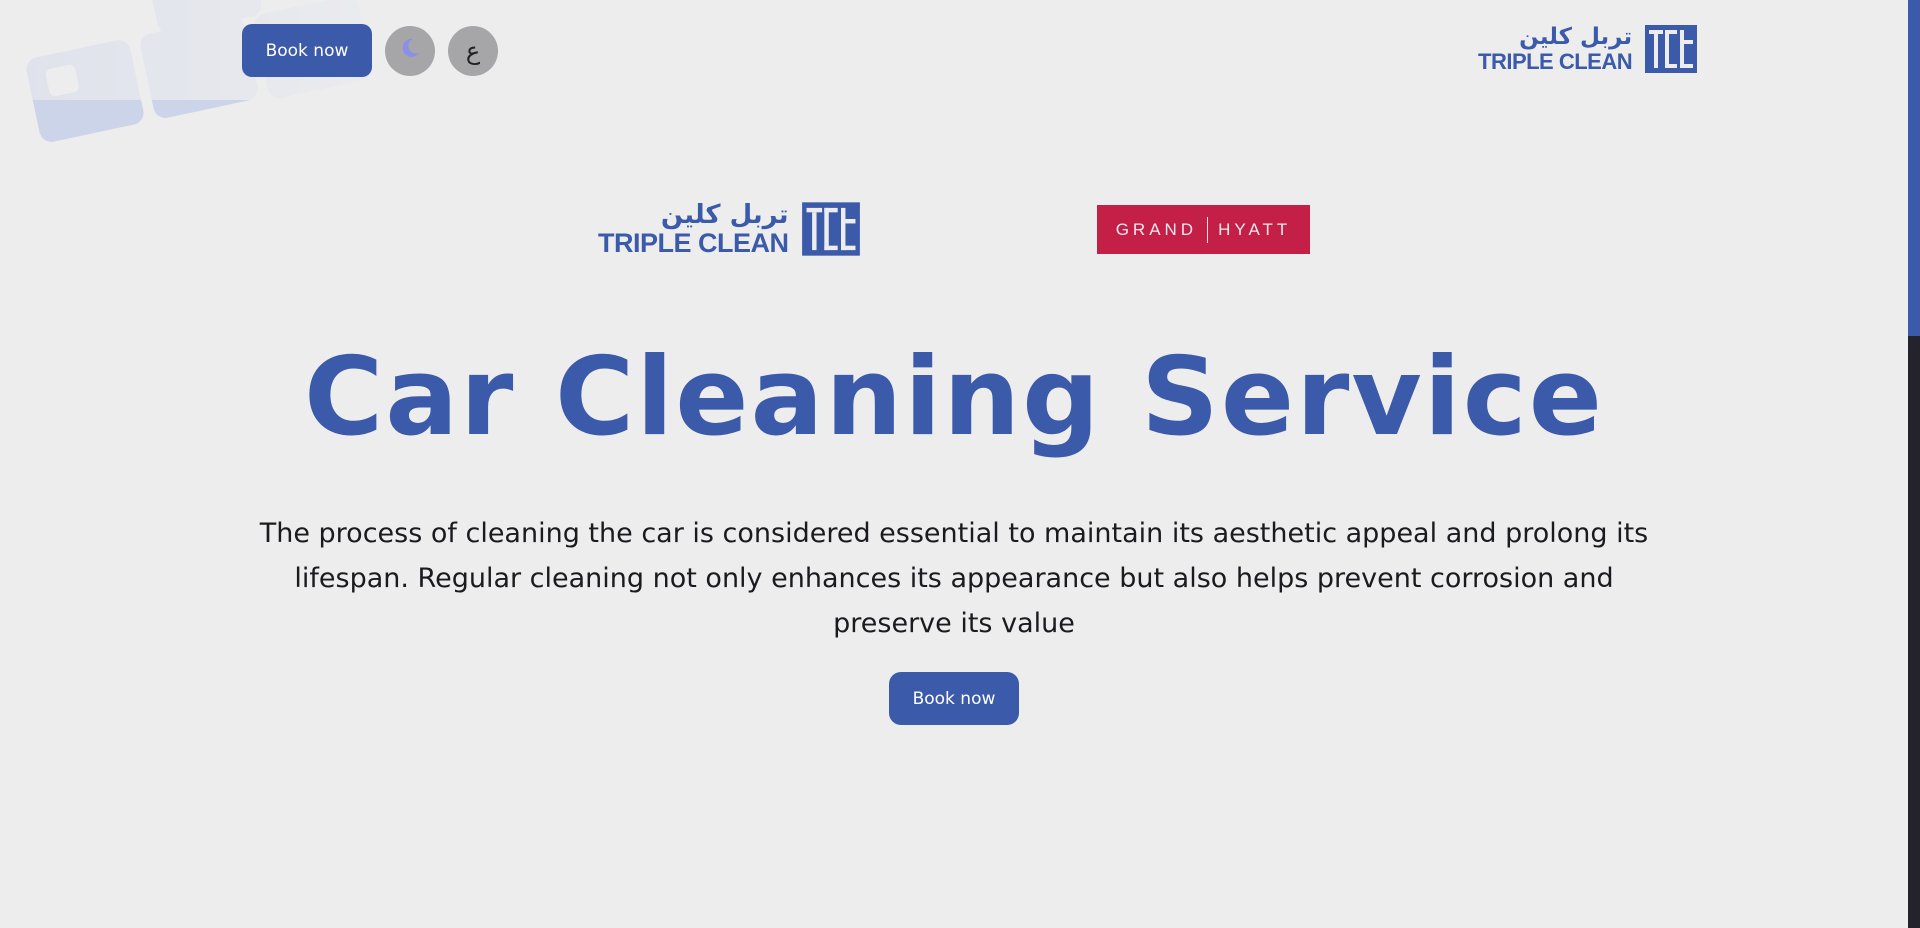  I want to click on partner-logo-triple-clean: تربل كلين TRIPLE CLEAN, so click(729, 229).